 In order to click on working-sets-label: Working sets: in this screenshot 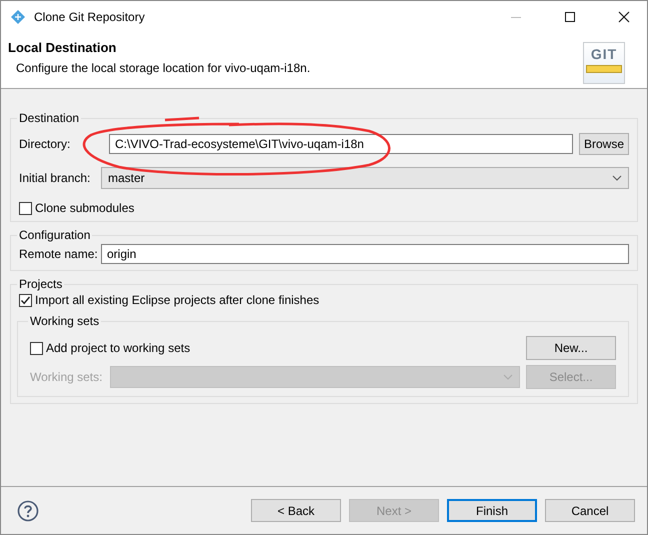, I will do `click(67, 377)`.